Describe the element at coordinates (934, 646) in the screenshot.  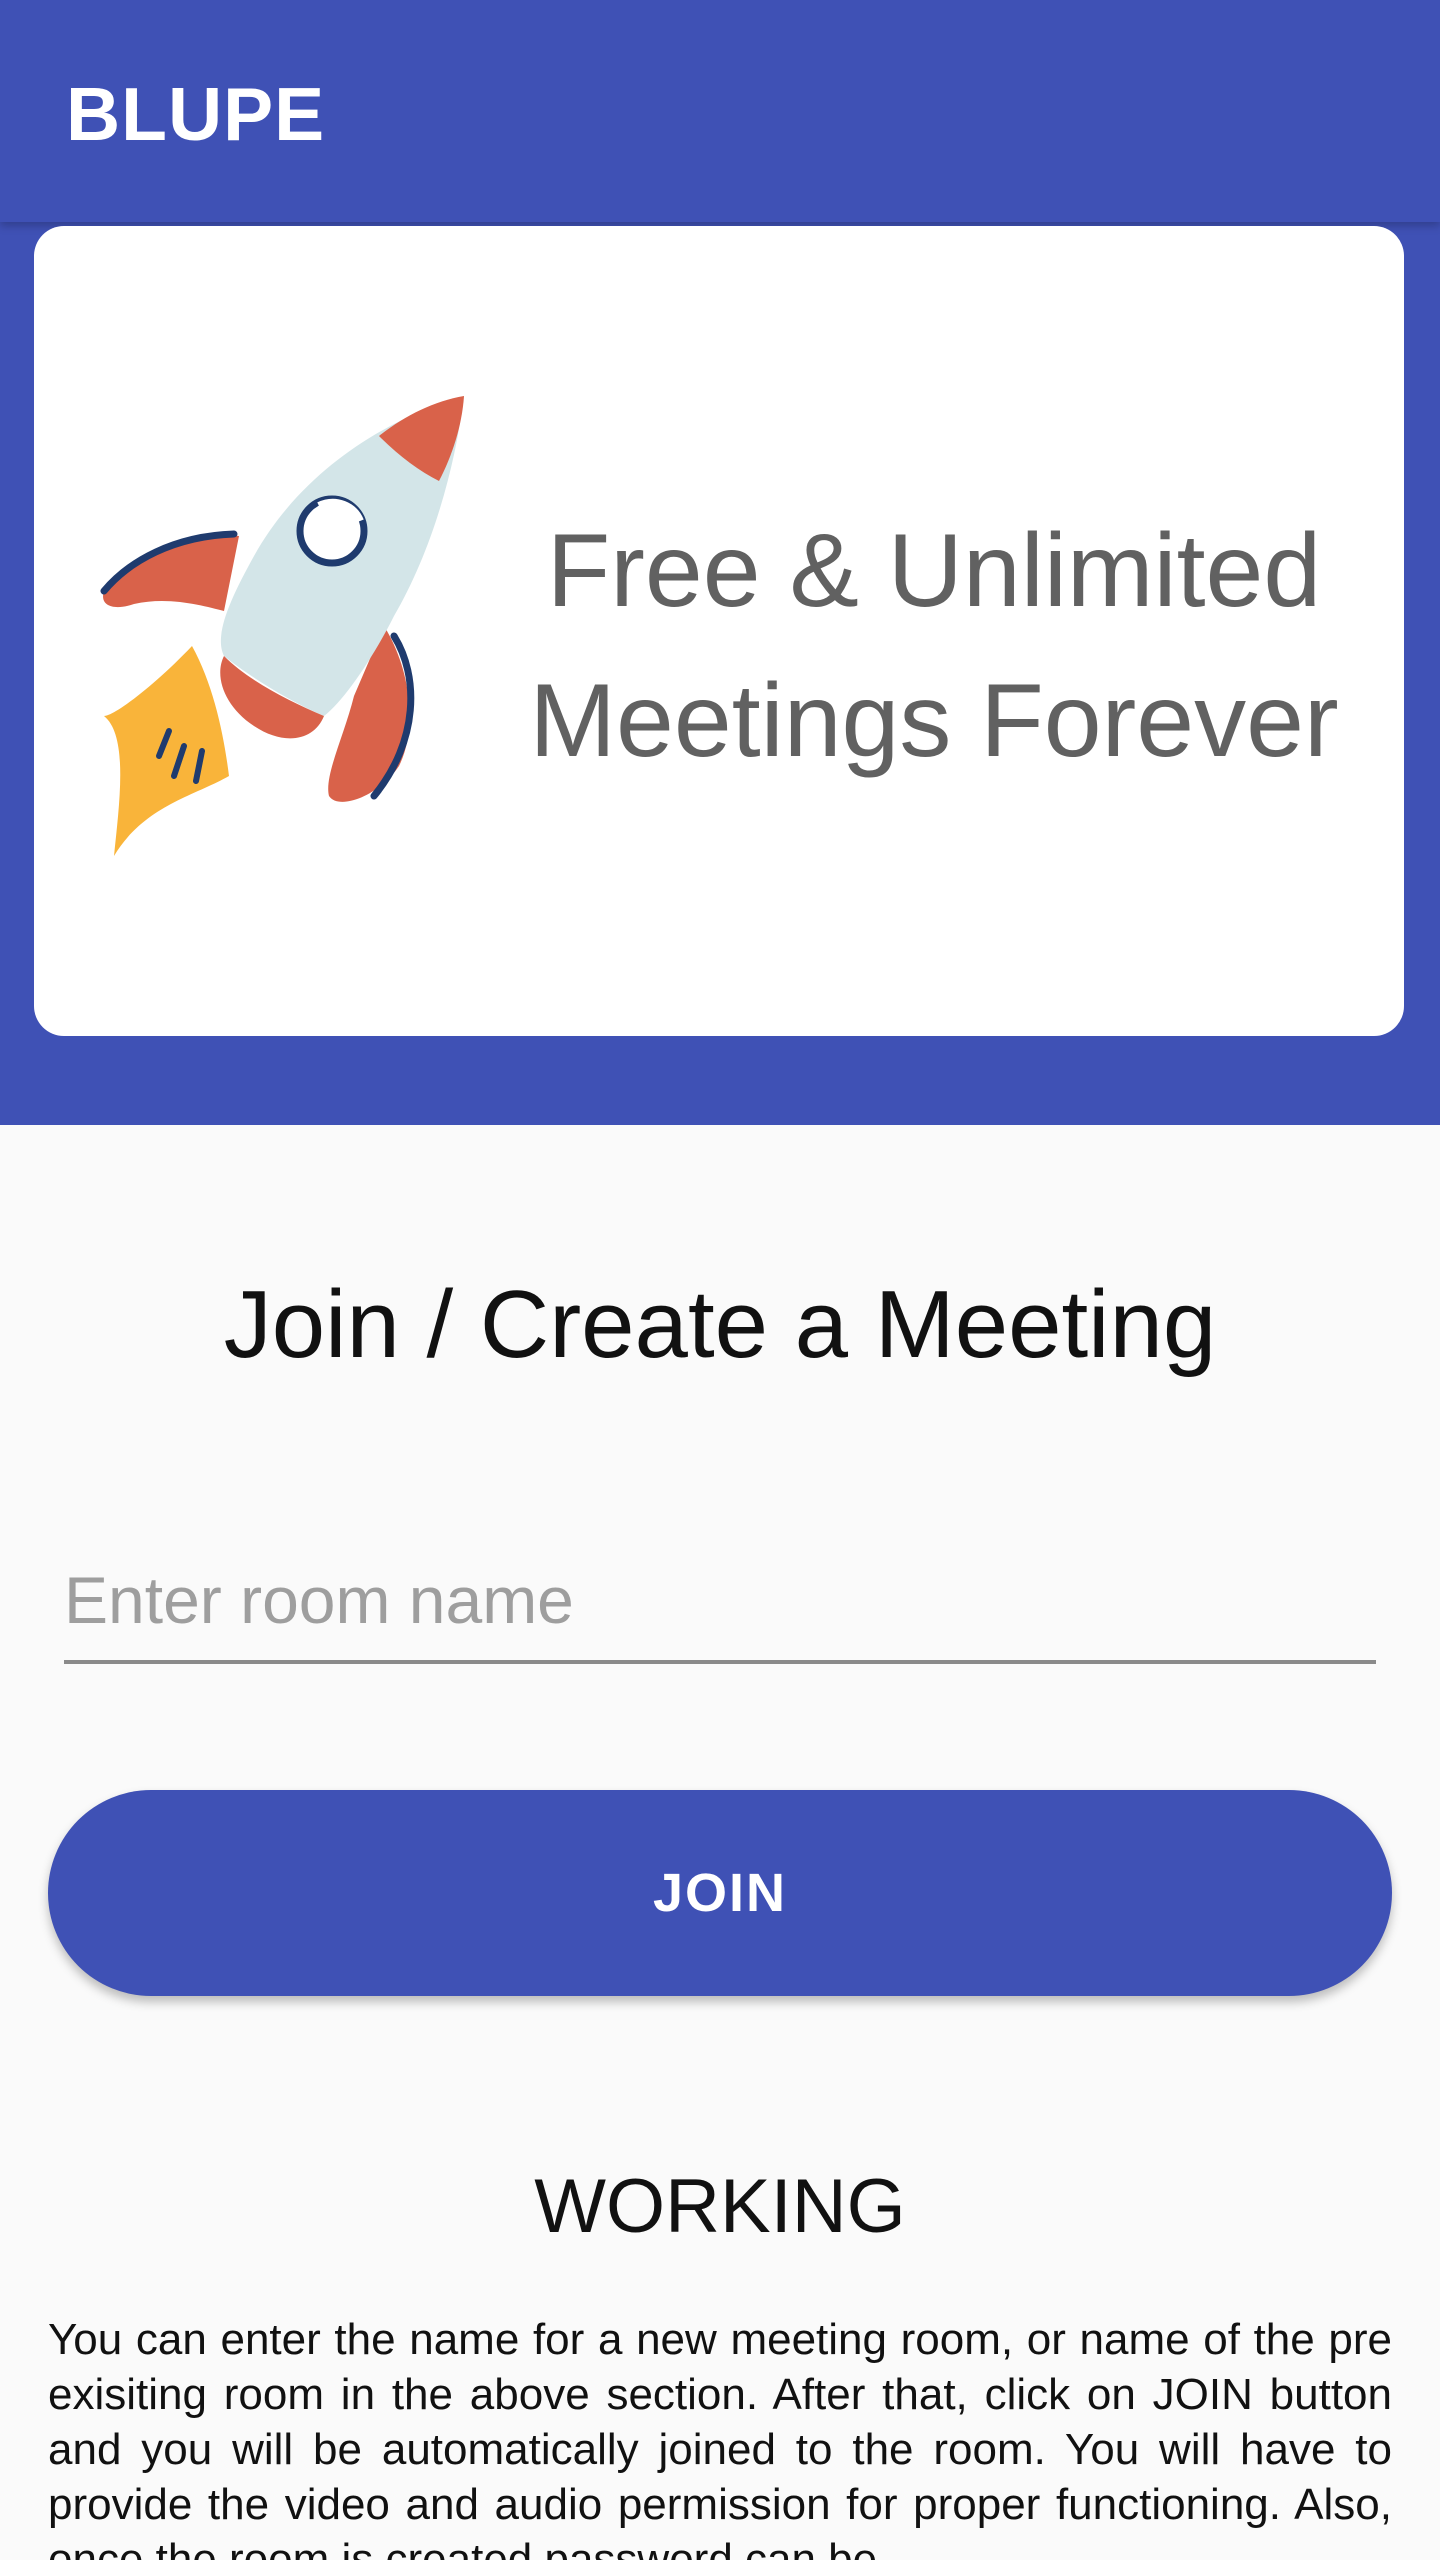
I see `banner-tagline: Free & Unlimited Meetings Forever` at that location.